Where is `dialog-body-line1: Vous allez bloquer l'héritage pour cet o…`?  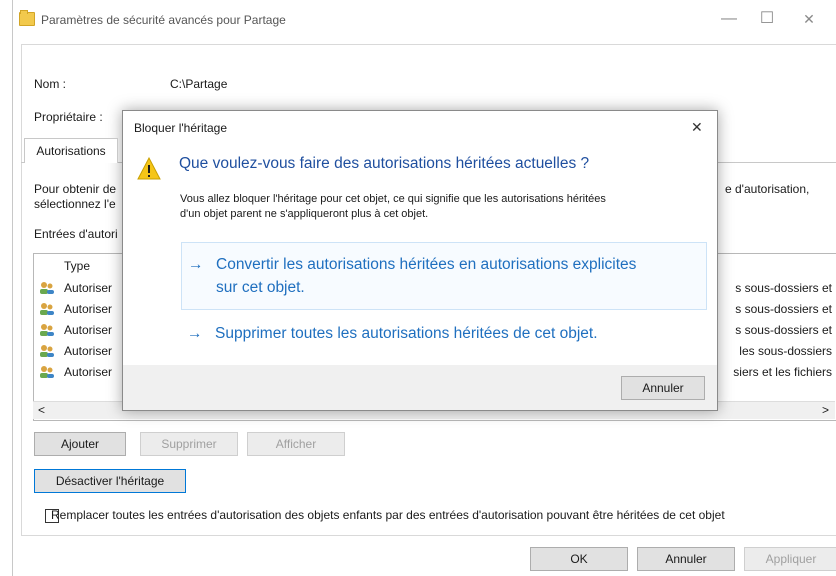
dialog-body-line1: Vous allez bloquer l'héritage pour cet o… is located at coordinates (393, 199).